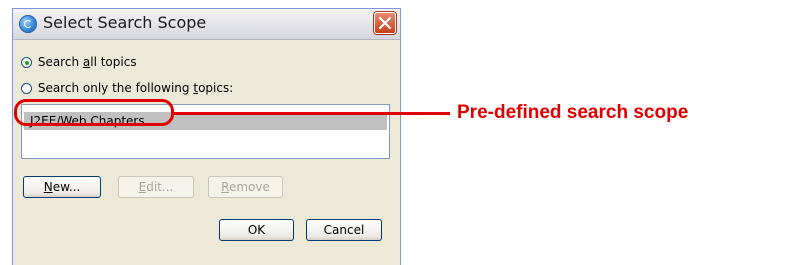 The height and width of the screenshot is (265, 790). I want to click on ok-button: OK, so click(256, 230).